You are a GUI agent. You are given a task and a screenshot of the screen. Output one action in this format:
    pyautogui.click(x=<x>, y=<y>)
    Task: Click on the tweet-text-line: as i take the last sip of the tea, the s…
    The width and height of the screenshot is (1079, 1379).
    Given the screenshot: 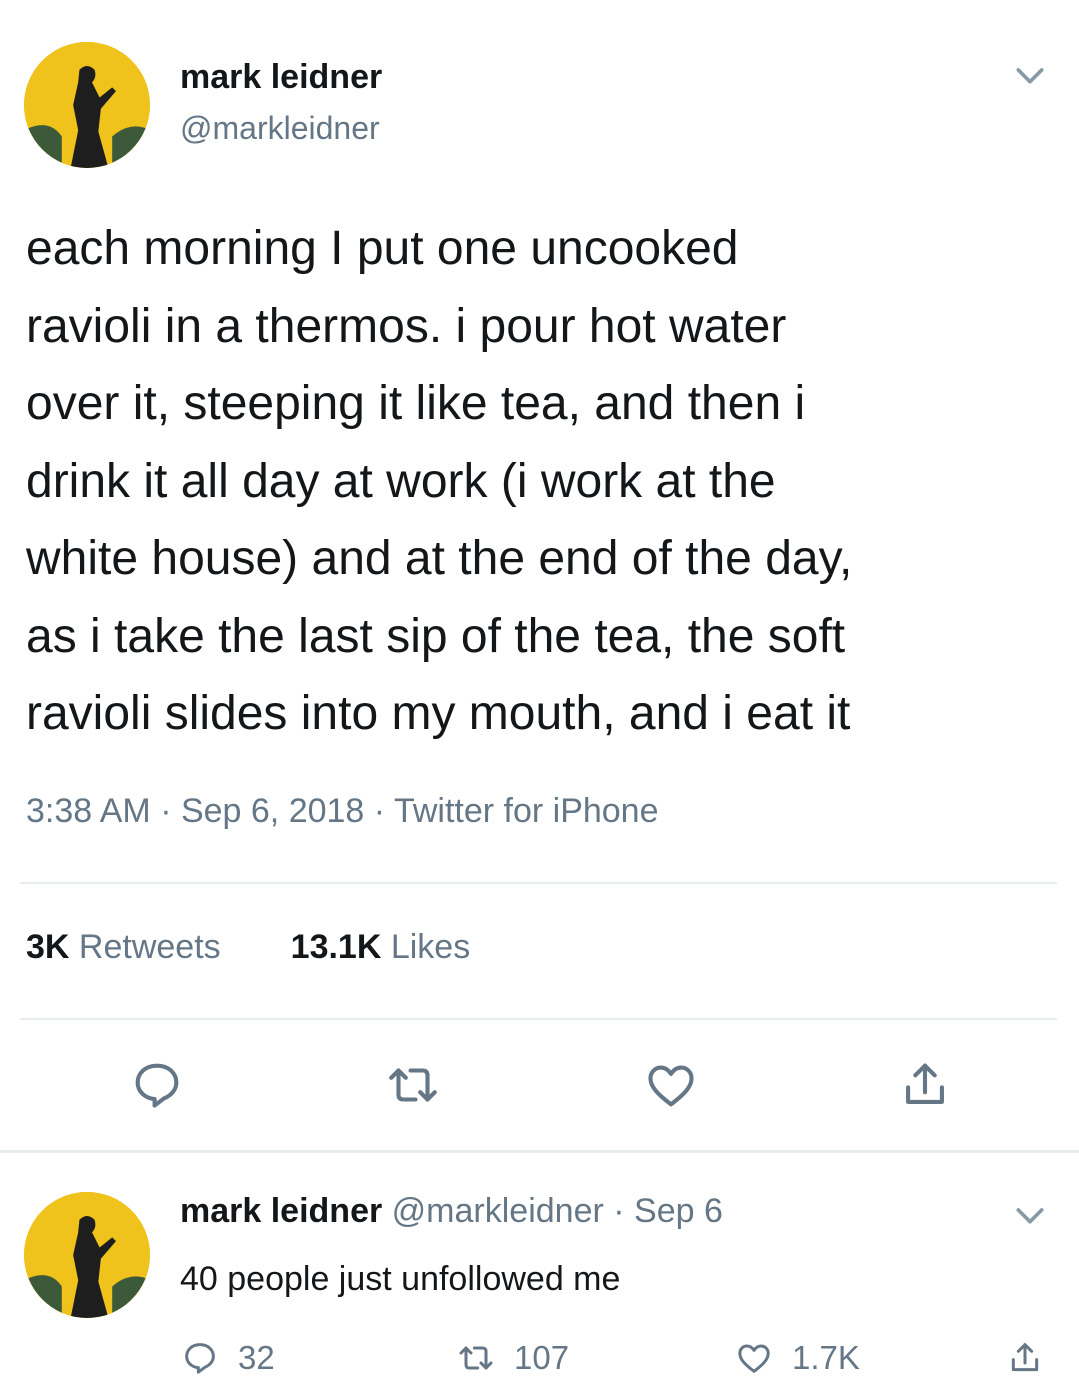 What is the action you would take?
    pyautogui.click(x=436, y=636)
    